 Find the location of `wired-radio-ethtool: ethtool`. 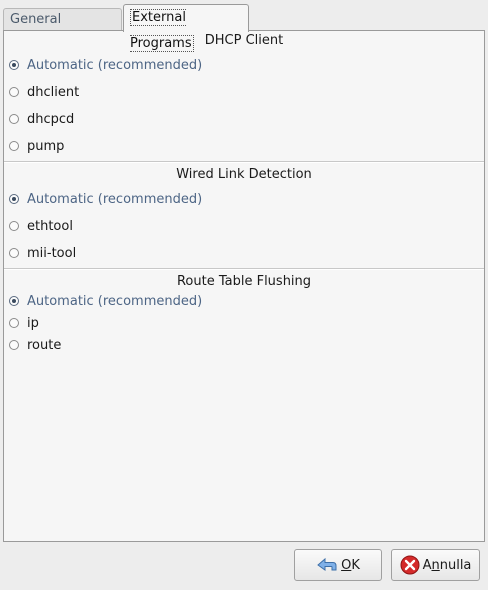

wired-radio-ethtool: ethtool is located at coordinates (41, 226).